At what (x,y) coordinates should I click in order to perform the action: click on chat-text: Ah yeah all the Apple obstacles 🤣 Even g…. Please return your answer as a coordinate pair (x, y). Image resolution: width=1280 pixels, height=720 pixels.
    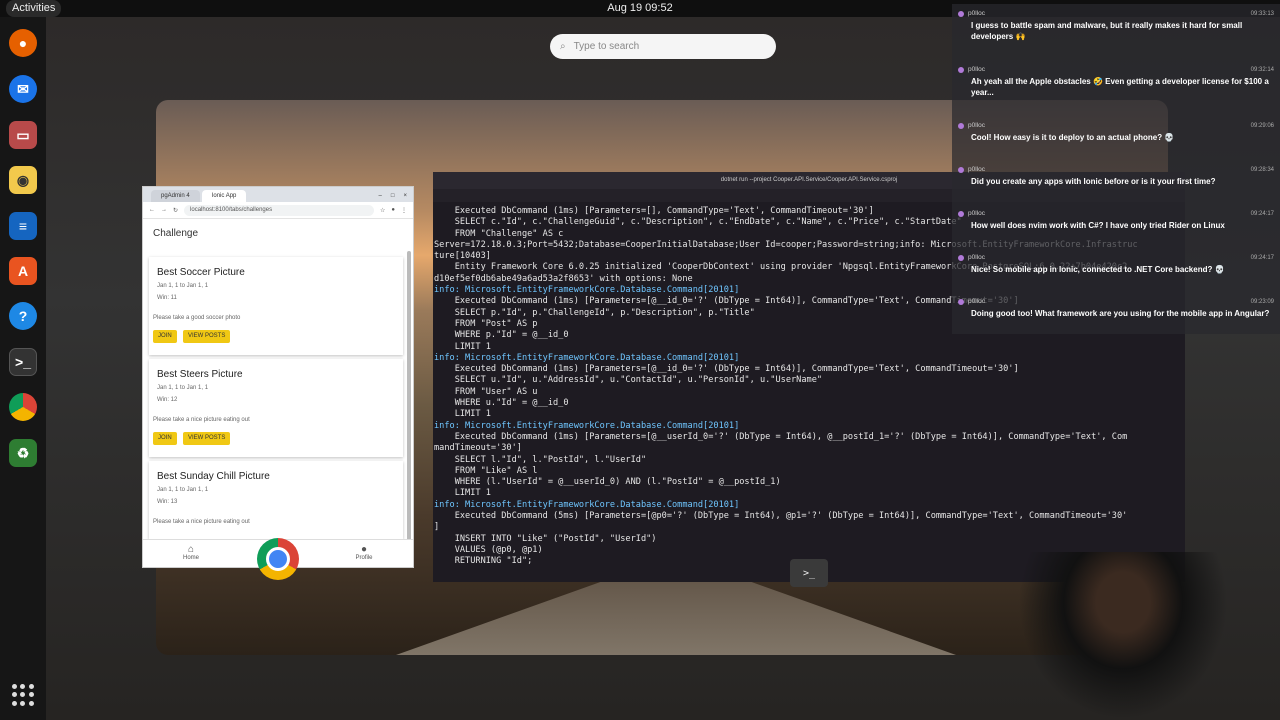
    Looking at the image, I should click on (1120, 87).